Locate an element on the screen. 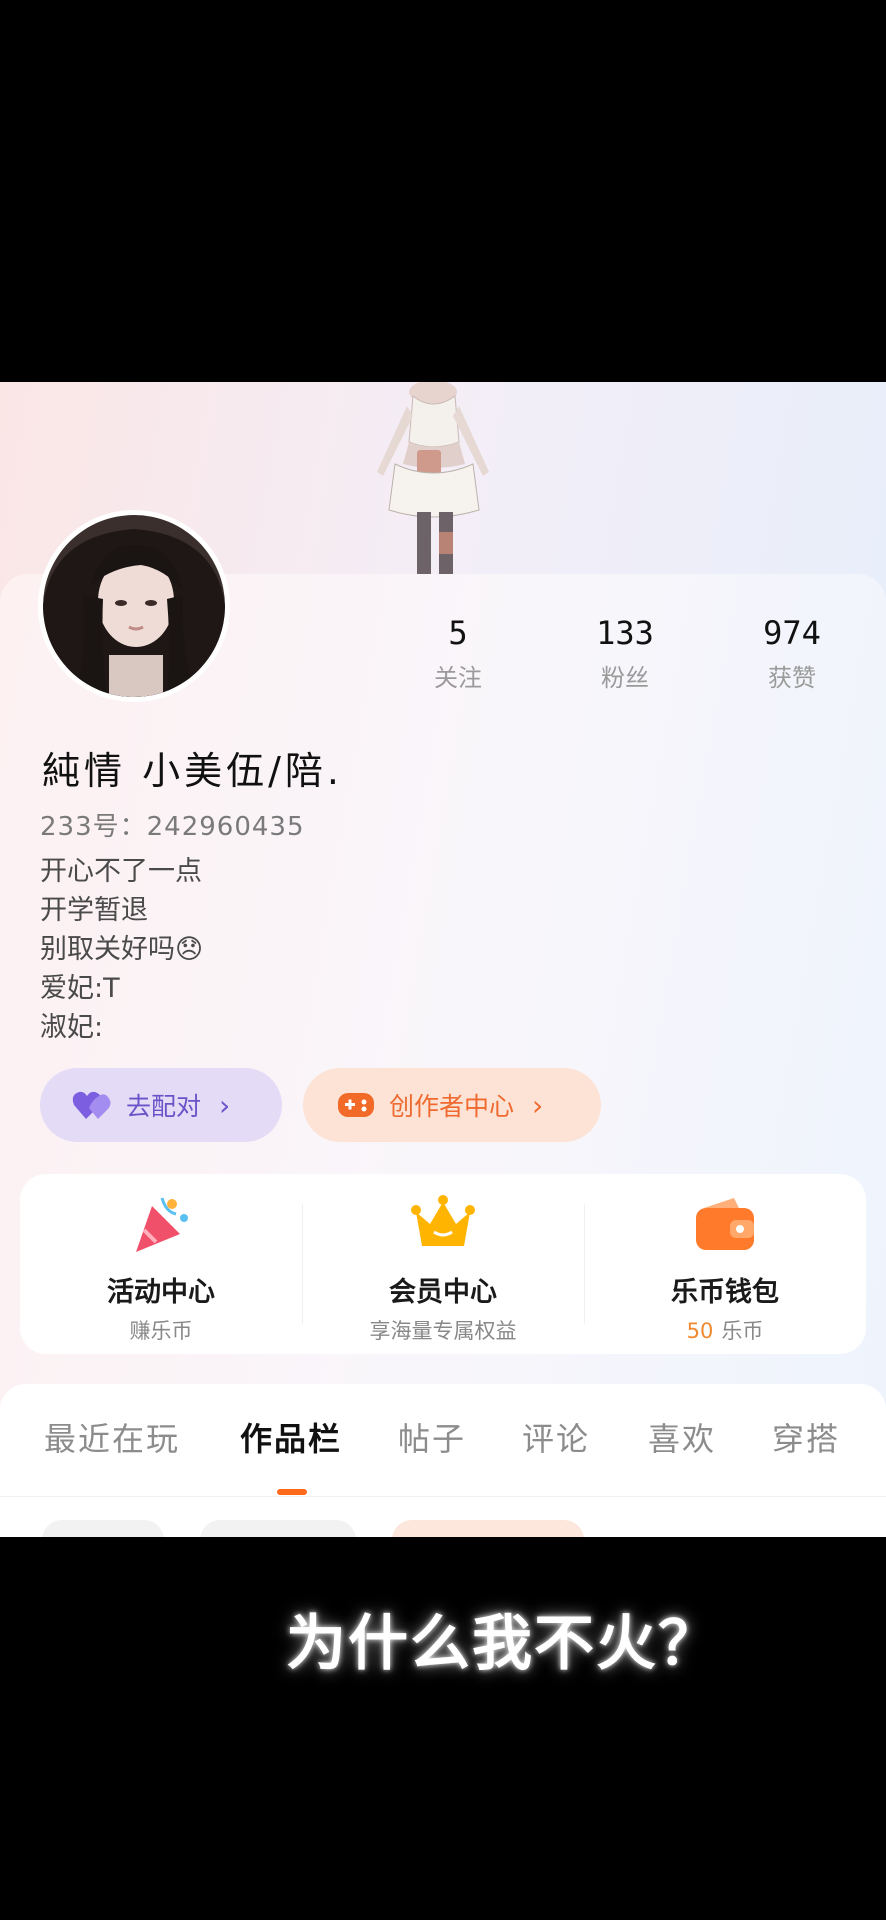 The image size is (886, 1920). tabs-panel: 最近在玩 作品栏 帖子 评论 喜欢 穿搭 is located at coordinates (443, 1460).